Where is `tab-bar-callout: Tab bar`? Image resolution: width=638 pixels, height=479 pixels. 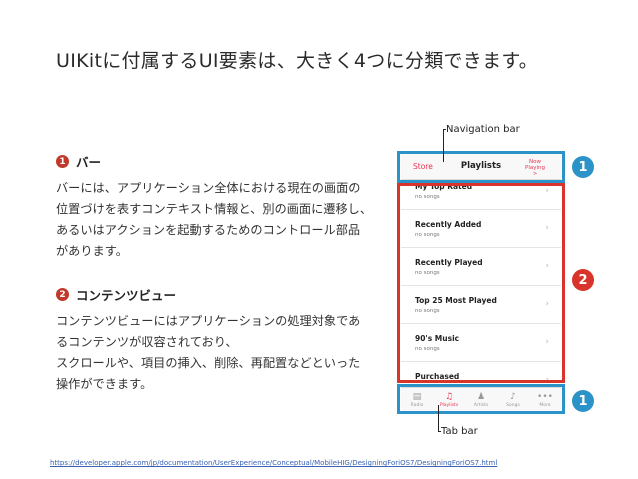
tab-bar-callout: Tab bar is located at coordinates (459, 431).